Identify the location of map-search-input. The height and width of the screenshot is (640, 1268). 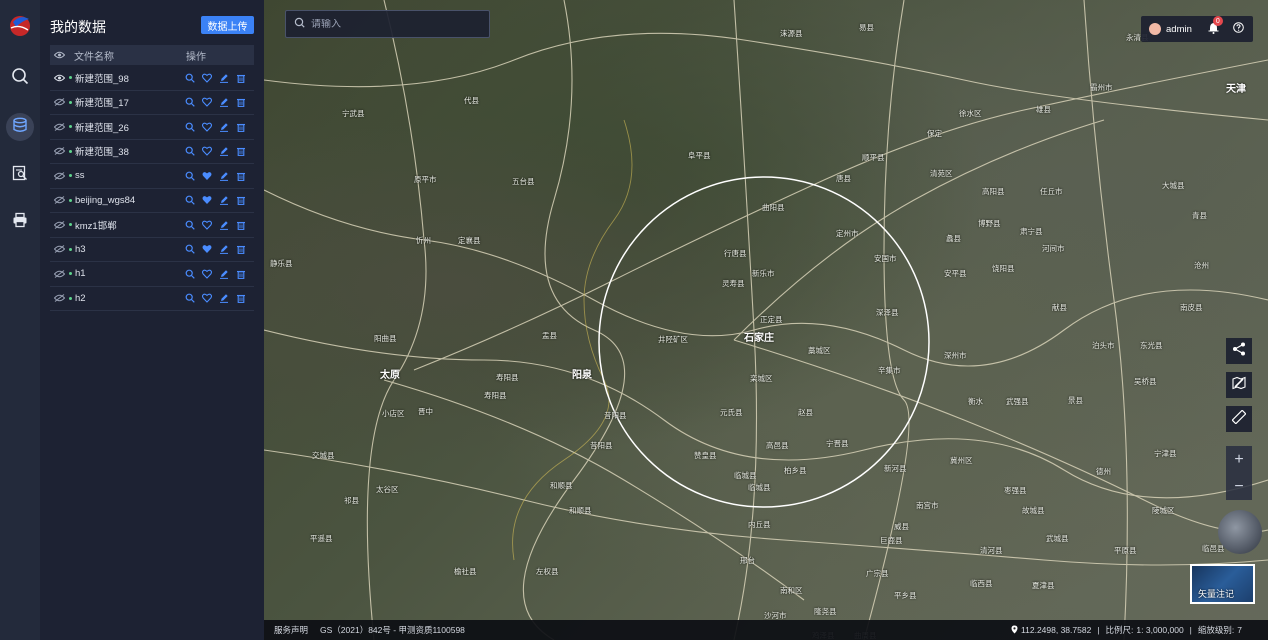
(396, 24).